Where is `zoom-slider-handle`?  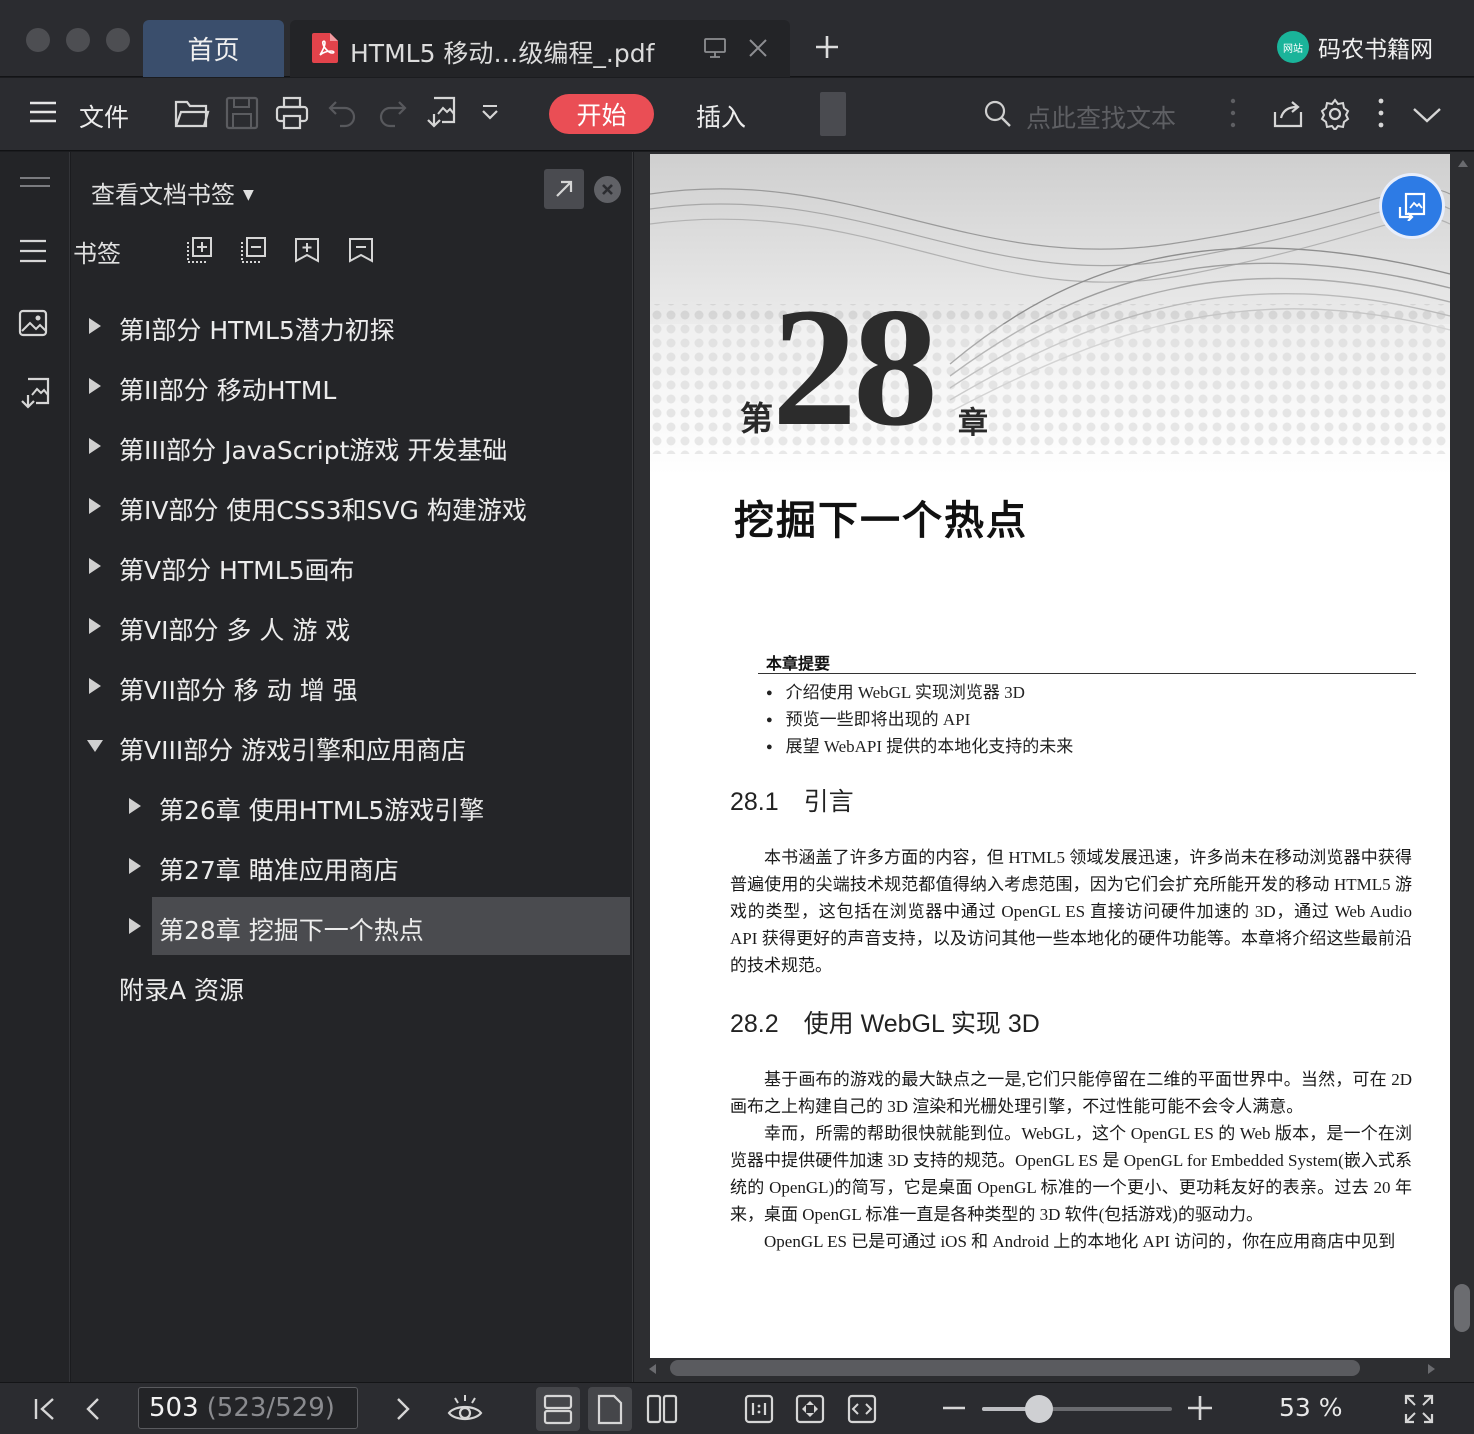
zoom-slider-handle is located at coordinates (1039, 1409).